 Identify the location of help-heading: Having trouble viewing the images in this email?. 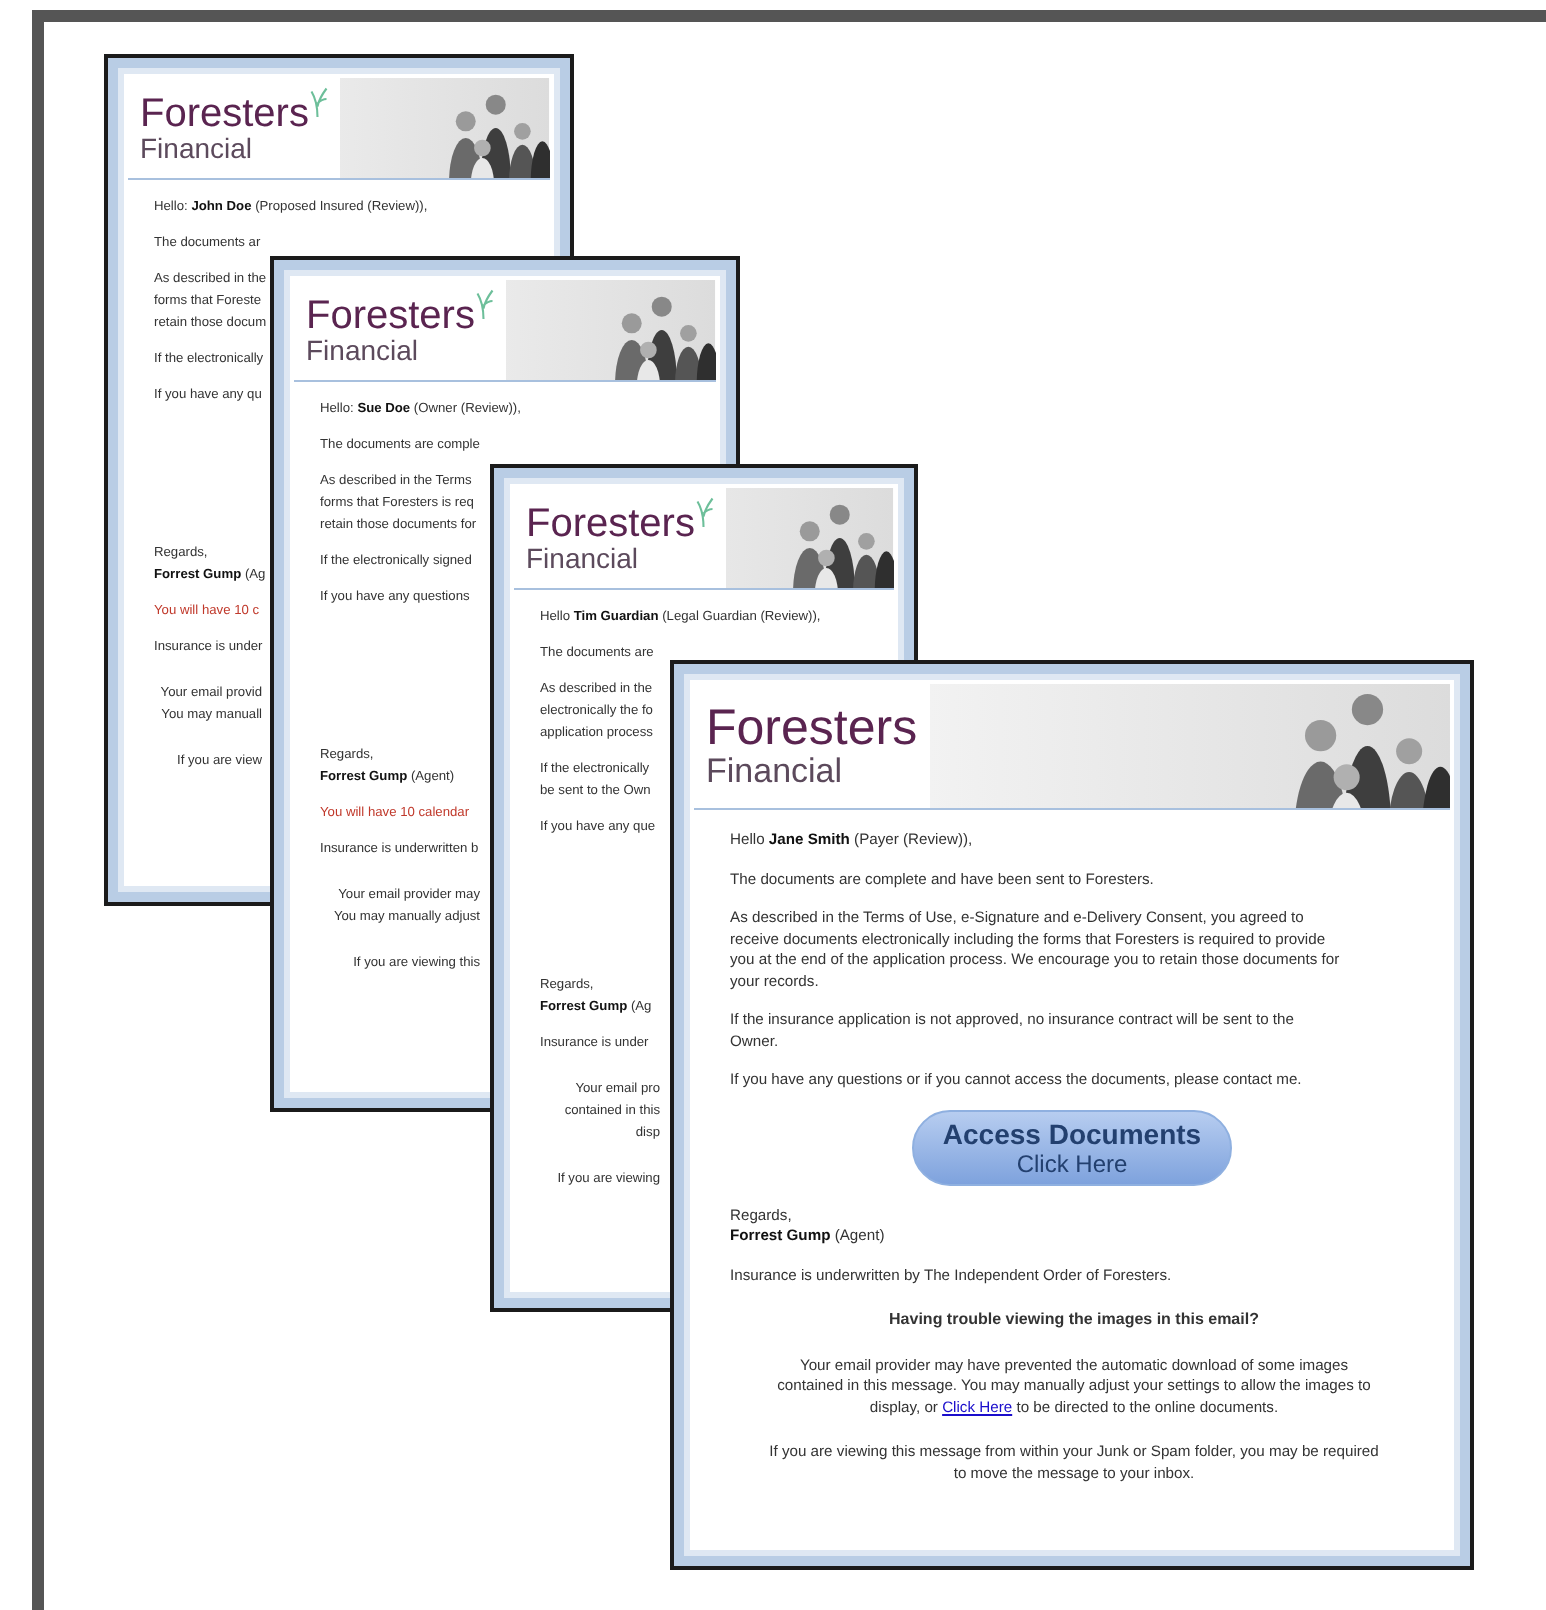
(1074, 1320).